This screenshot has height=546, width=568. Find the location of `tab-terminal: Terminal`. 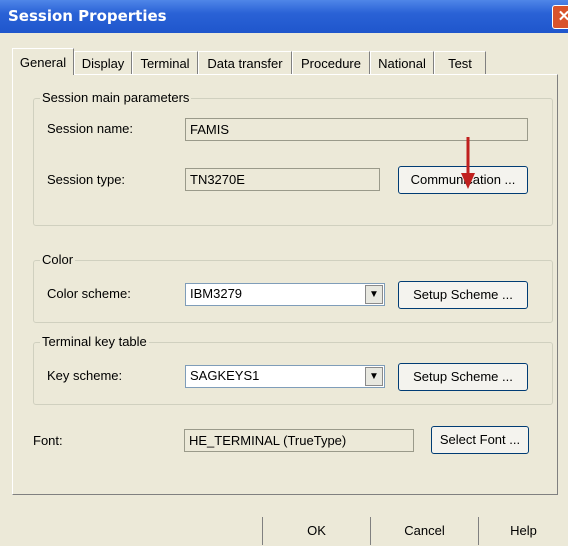

tab-terminal: Terminal is located at coordinates (165, 62).